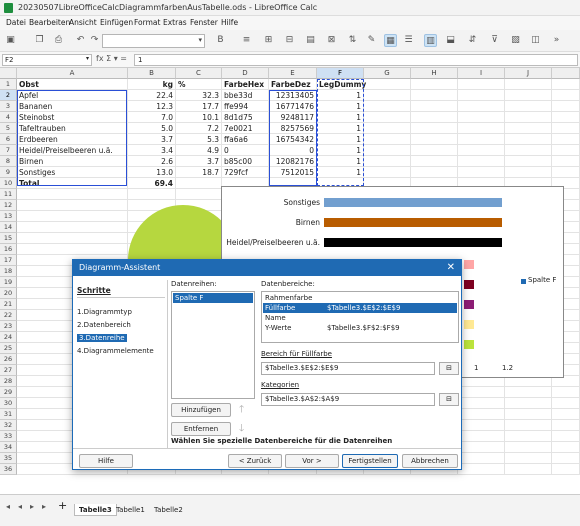 The width and height of the screenshot is (580, 526). Describe the element at coordinates (348, 368) in the screenshot. I see `fill-range-input: $Tabelle3.$E$2:$E$9` at that location.